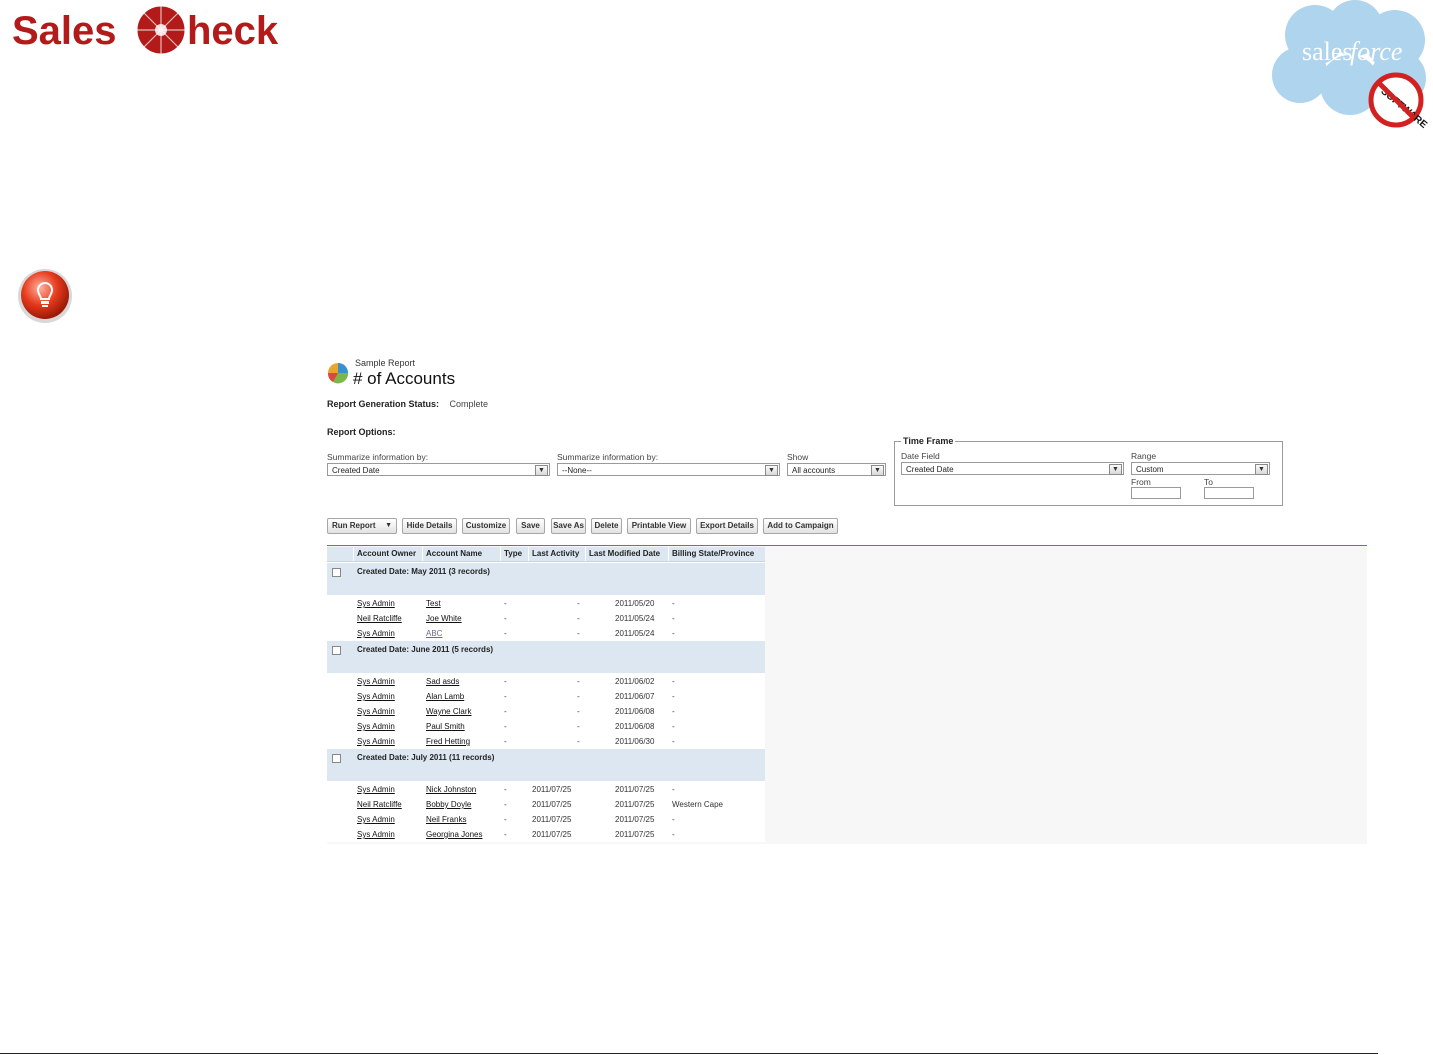  Describe the element at coordinates (635, 741) in the screenshot. I see `table-cell: 2011/06/30` at that location.